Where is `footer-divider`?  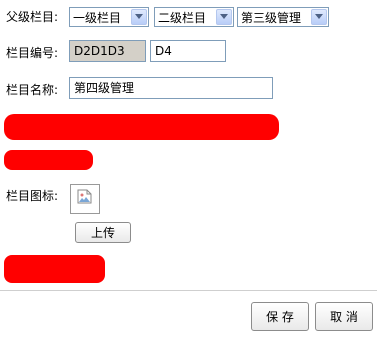
footer-divider is located at coordinates (188, 290).